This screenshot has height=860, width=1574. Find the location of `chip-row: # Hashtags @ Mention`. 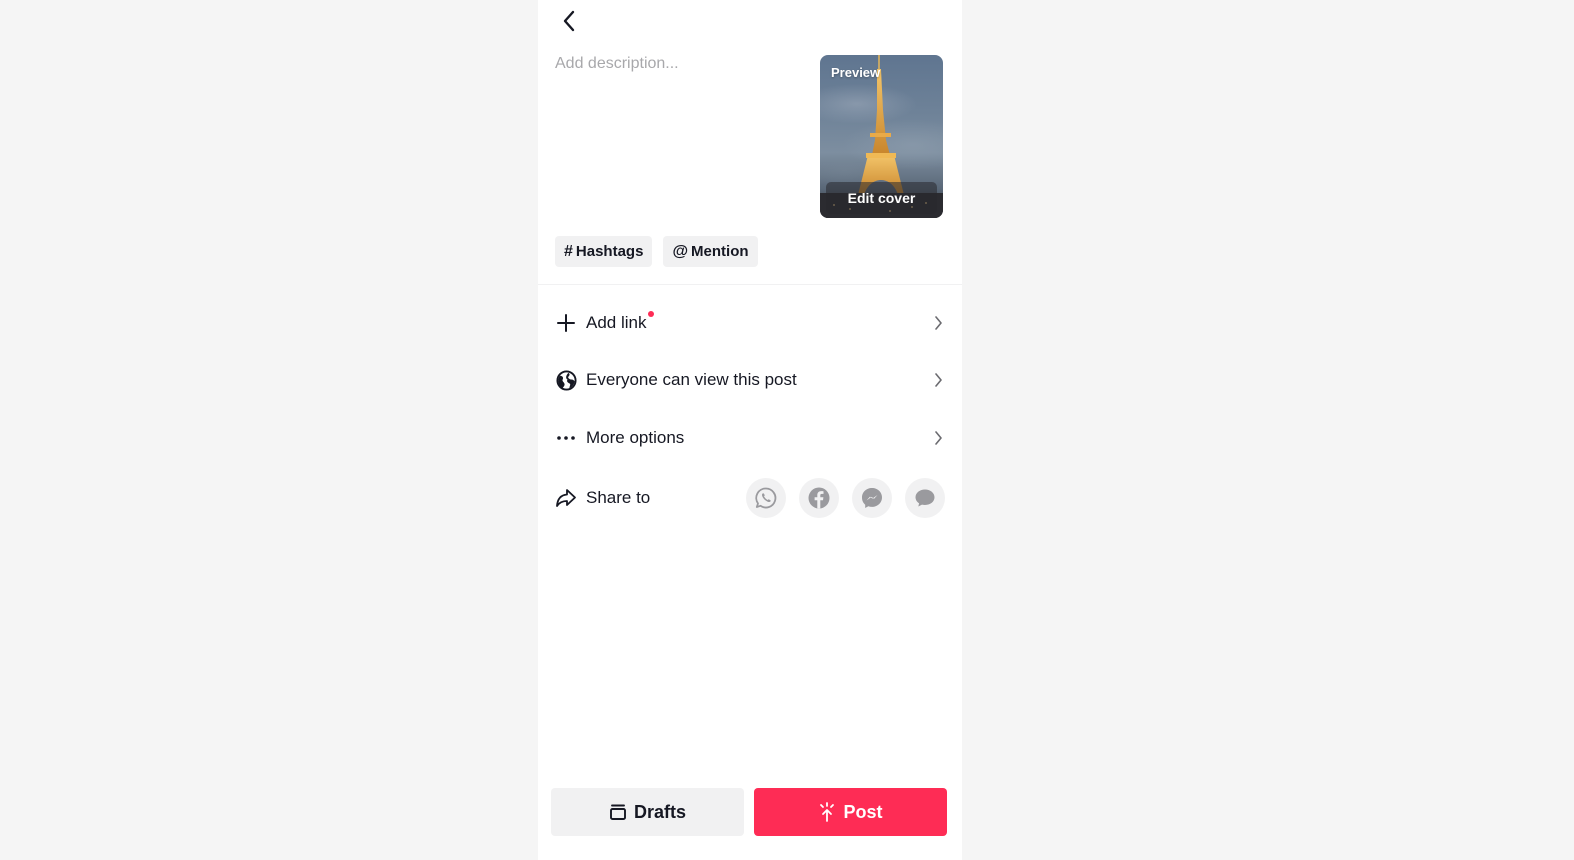

chip-row: # Hashtags @ Mention is located at coordinates (656, 251).